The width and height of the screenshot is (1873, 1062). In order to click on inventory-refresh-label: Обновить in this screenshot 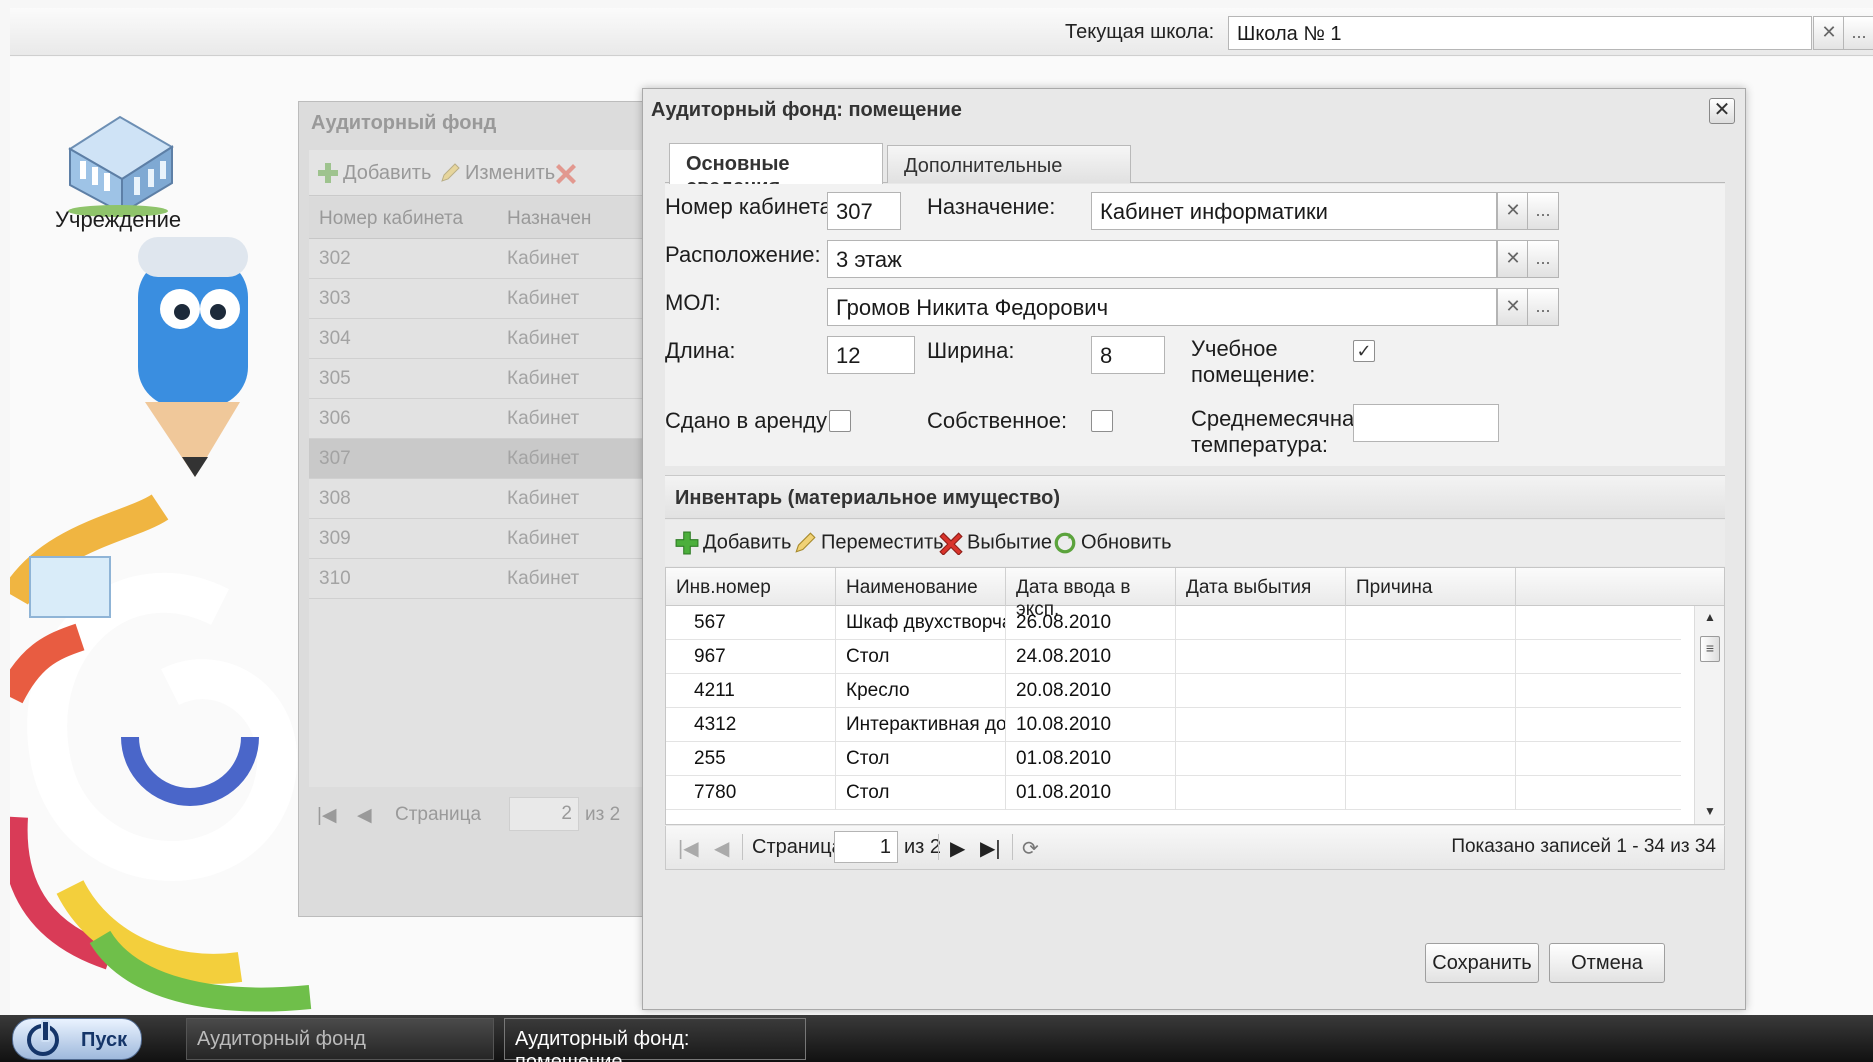, I will do `click(1126, 542)`.